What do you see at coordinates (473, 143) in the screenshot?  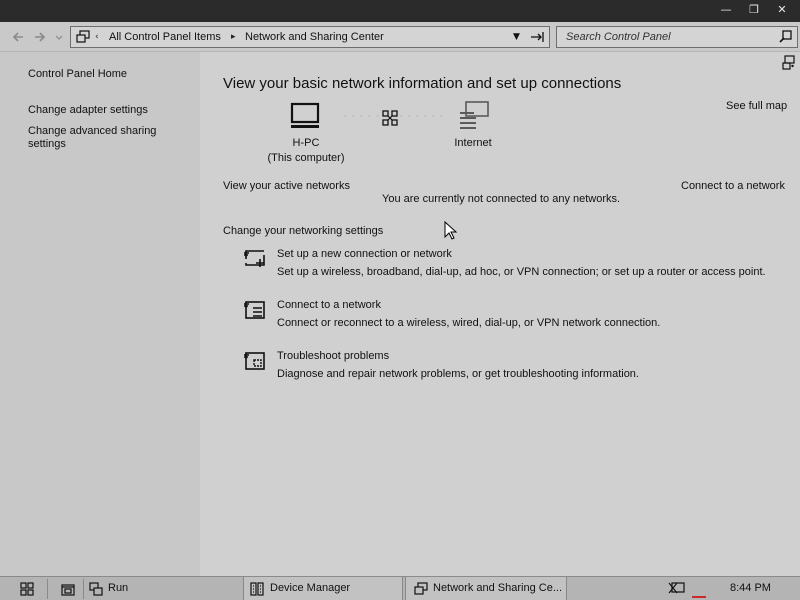 I see `internet-label: Internet` at bounding box center [473, 143].